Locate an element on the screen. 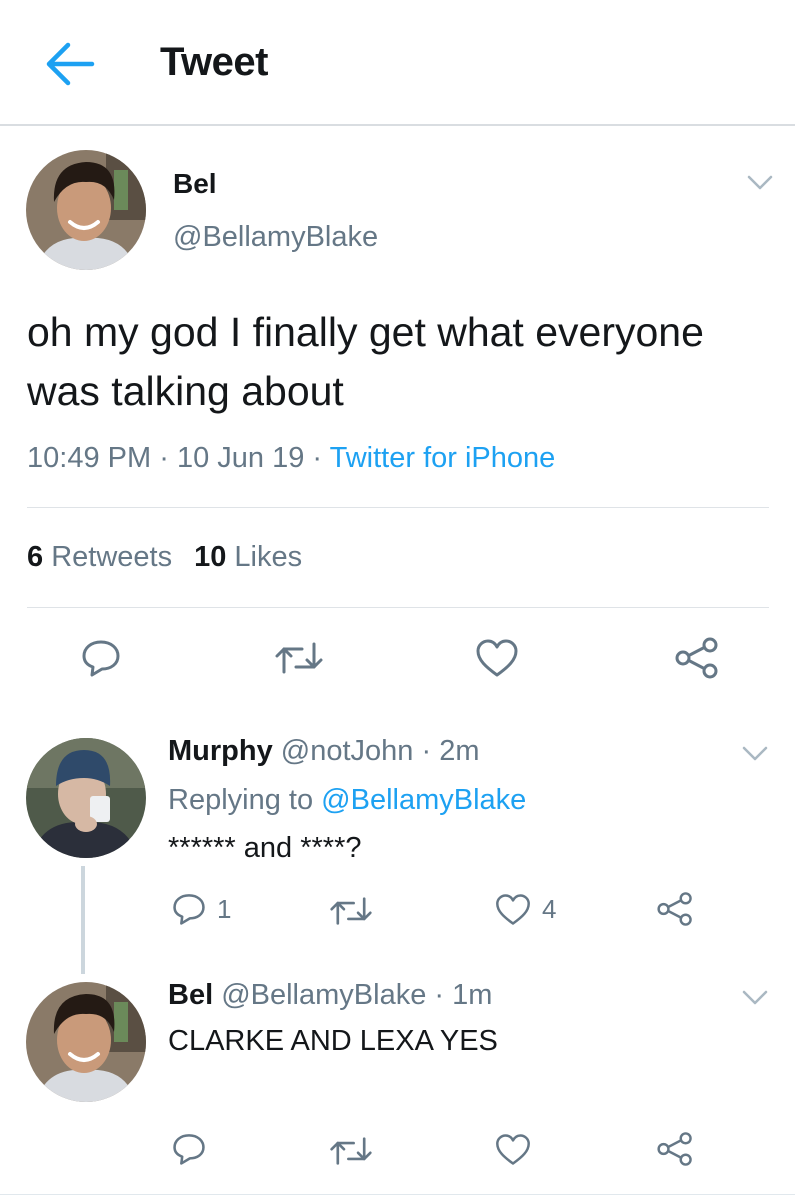 The image size is (795, 1200). tweet-source-link: Twitter for iPhone is located at coordinates (443, 458).